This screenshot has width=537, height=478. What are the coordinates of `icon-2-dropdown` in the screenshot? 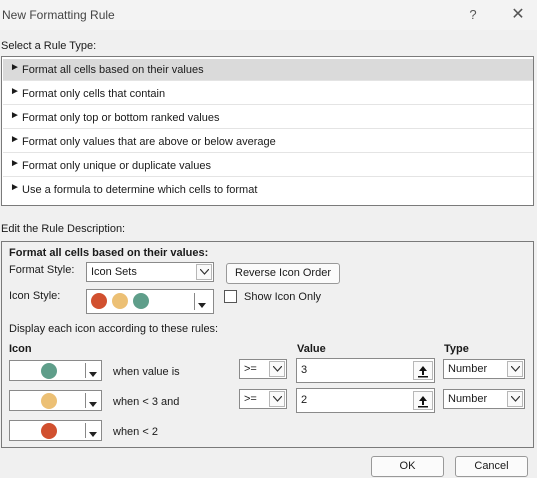 It's located at (55, 400).